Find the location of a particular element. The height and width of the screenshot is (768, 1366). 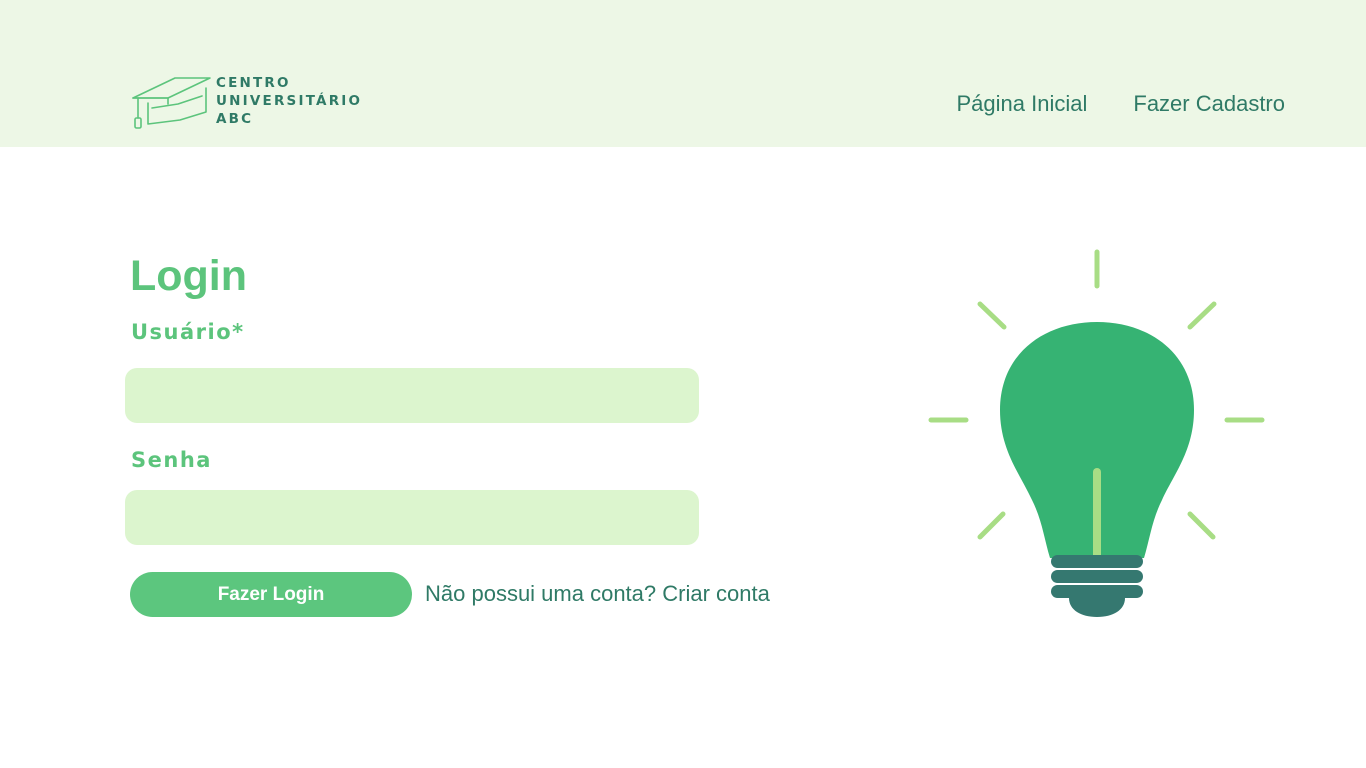

signup-prompt-line: Não possui uma conta? Criar conta is located at coordinates (597, 594).